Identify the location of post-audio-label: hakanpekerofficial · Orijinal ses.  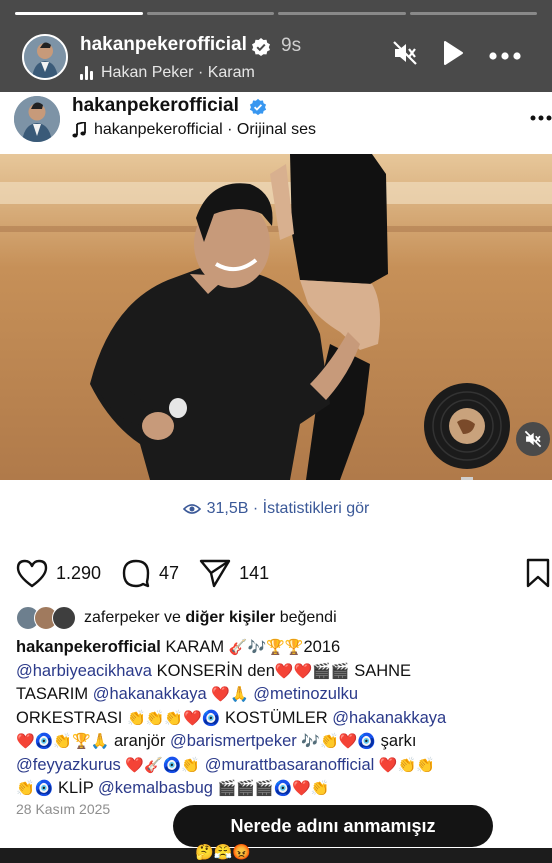
(205, 129).